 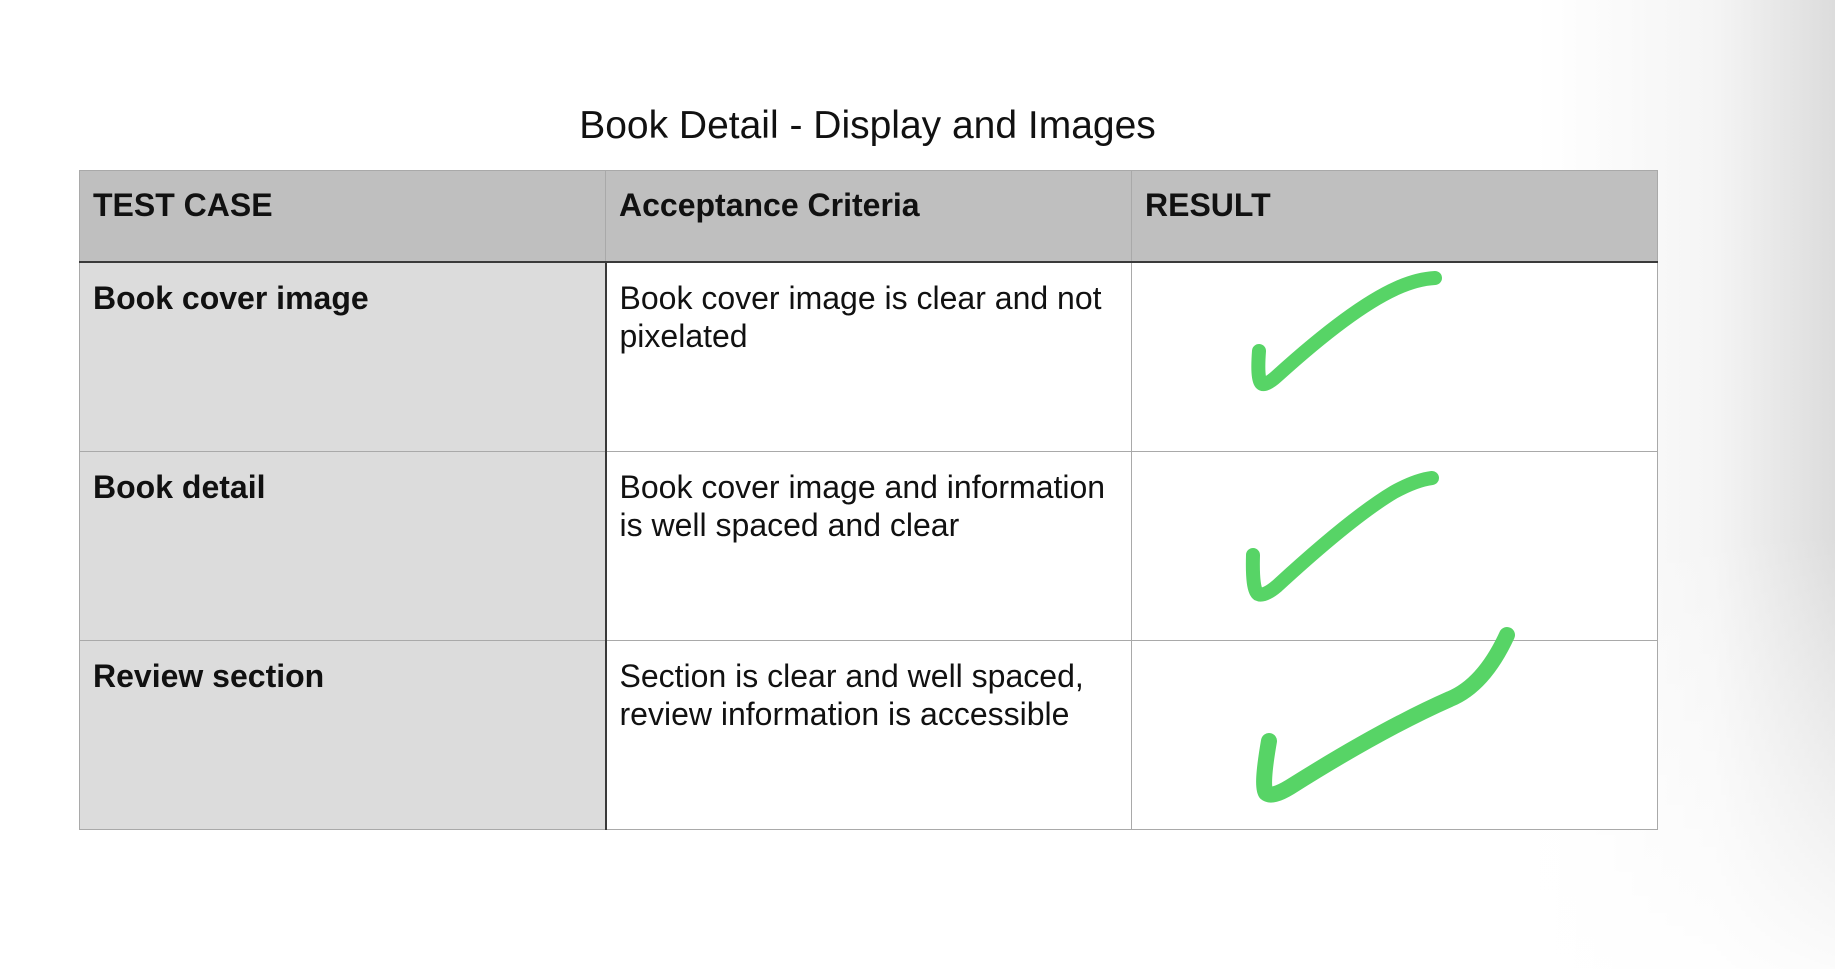 I want to click on table-header-row: TEST CASE Acceptance Criteria RESULT, so click(x=868, y=216).